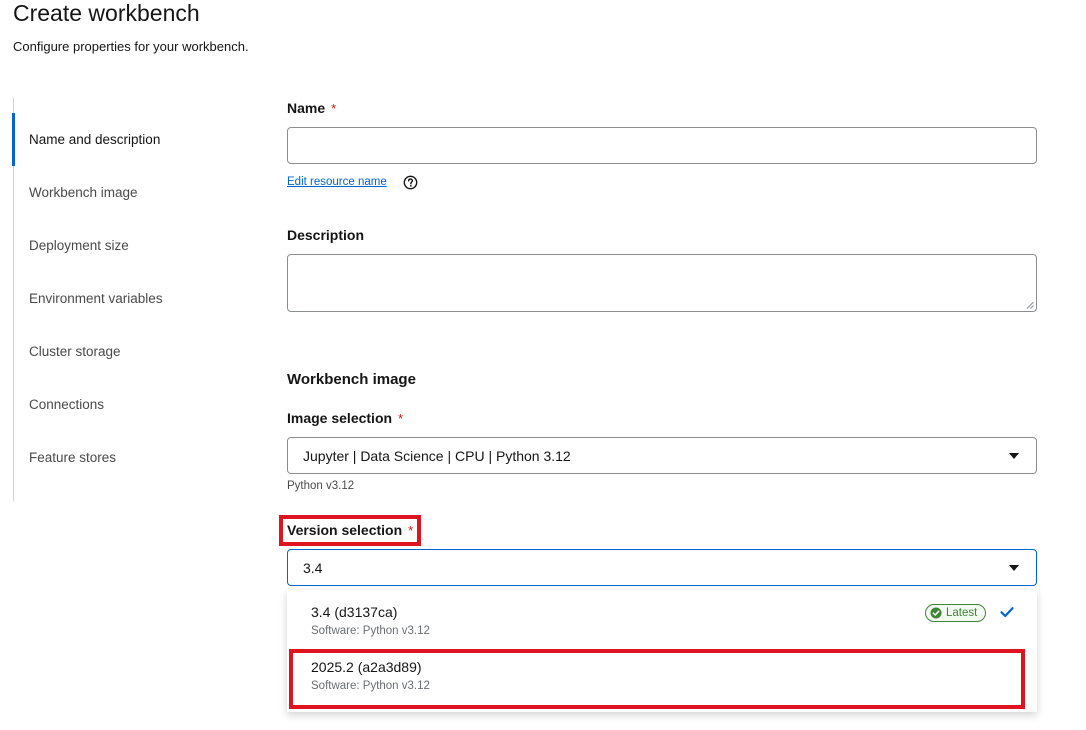 The image size is (1086, 730). What do you see at coordinates (662, 145) in the screenshot?
I see `name-input` at bounding box center [662, 145].